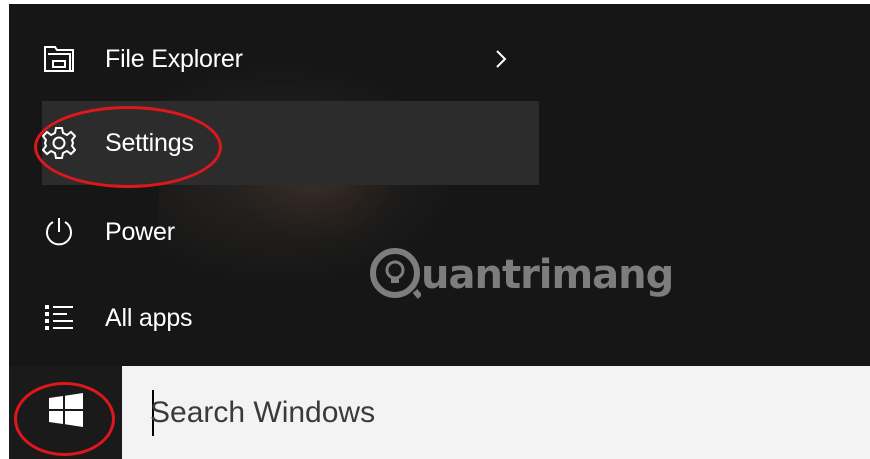 The width and height of the screenshot is (870, 459). Describe the element at coordinates (174, 58) in the screenshot. I see `menu-item-label: File Explorer` at that location.